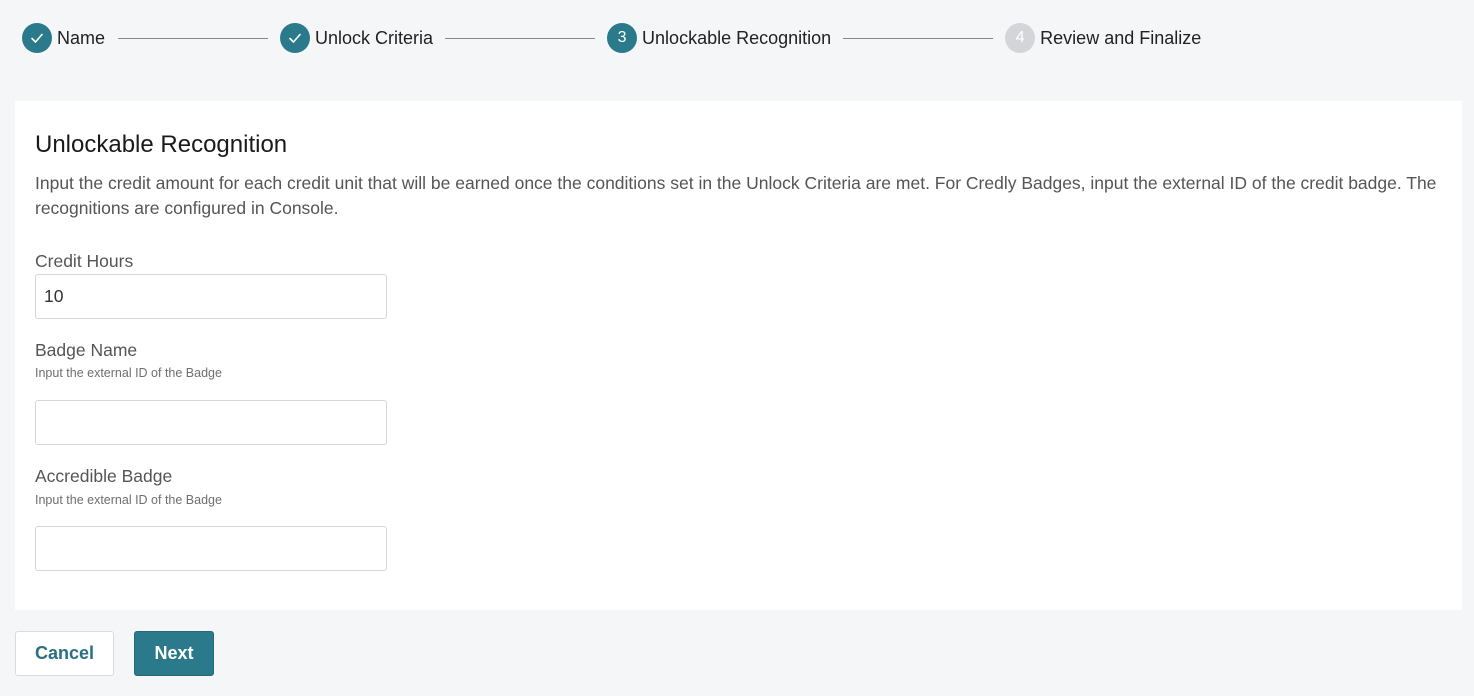 Image resolution: width=1474 pixels, height=696 pixels. I want to click on step-label: Unlockable Recognition, so click(737, 37).